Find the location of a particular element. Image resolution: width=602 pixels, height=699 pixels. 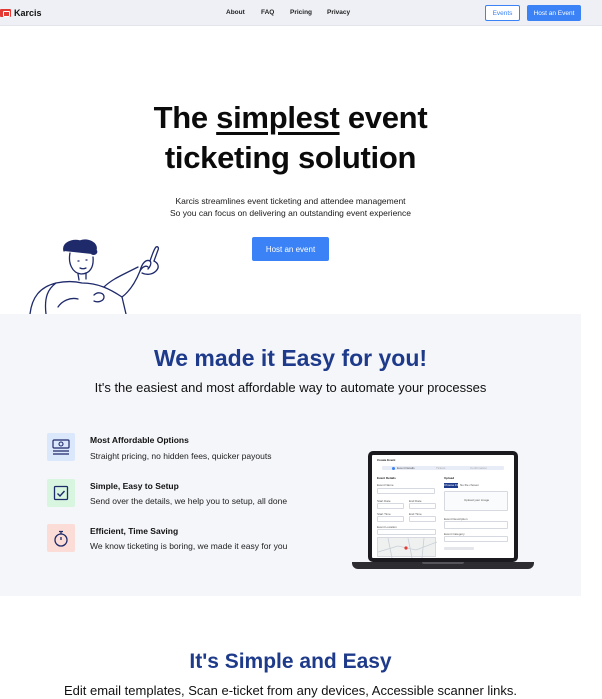

mini-map is located at coordinates (407, 547).